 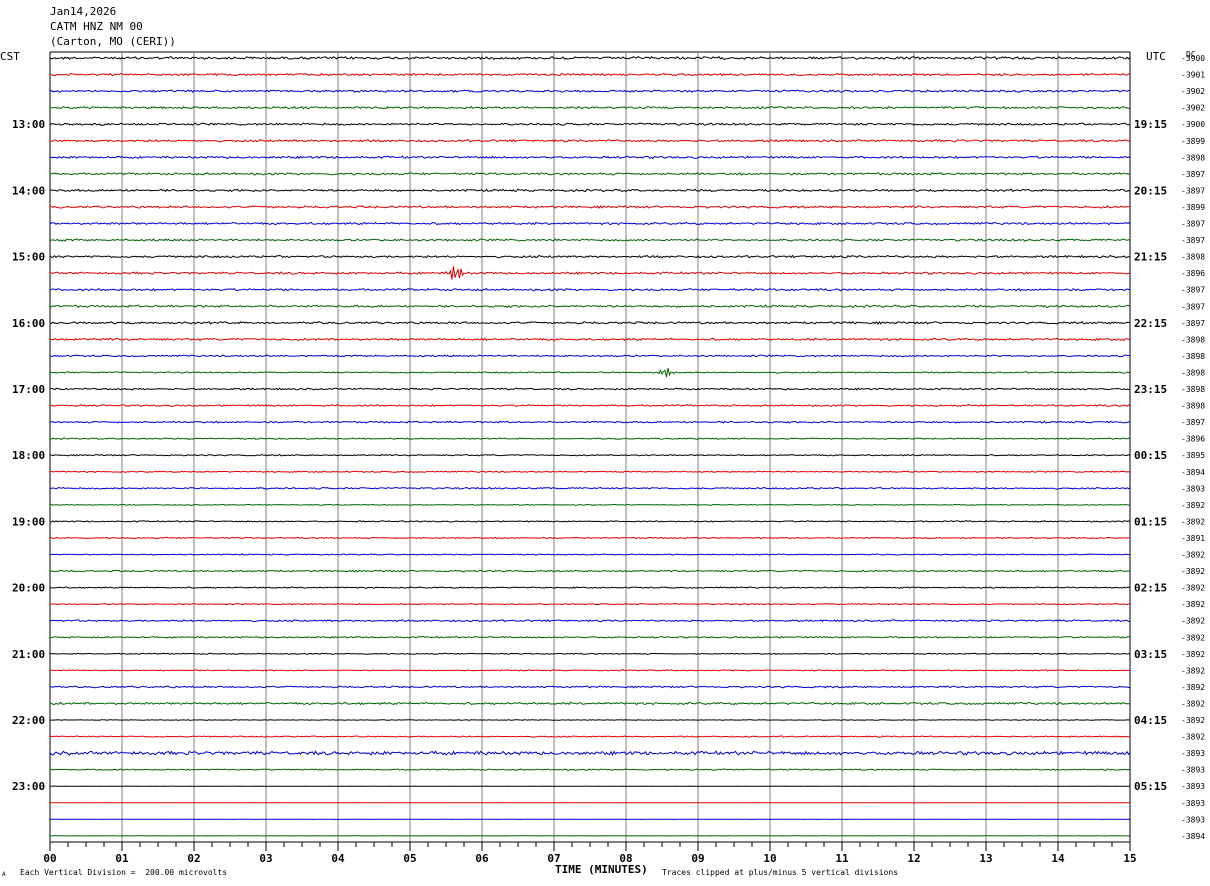 What do you see at coordinates (1150, 521) in the screenshot?
I see `utc-hour-label: 01:15` at bounding box center [1150, 521].